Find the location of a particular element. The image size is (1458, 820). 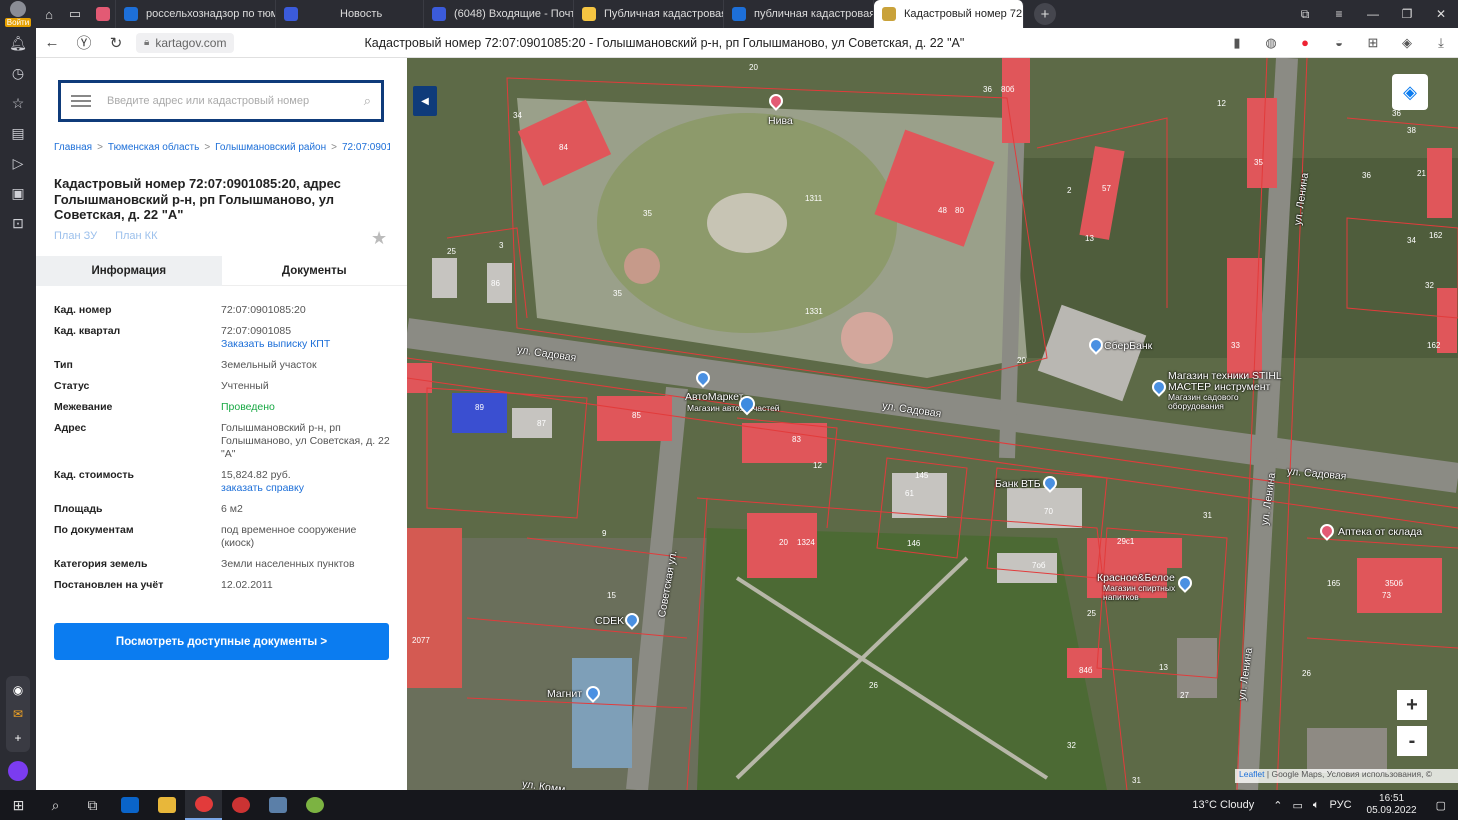

pinned-tab is located at coordinates (102, 14).